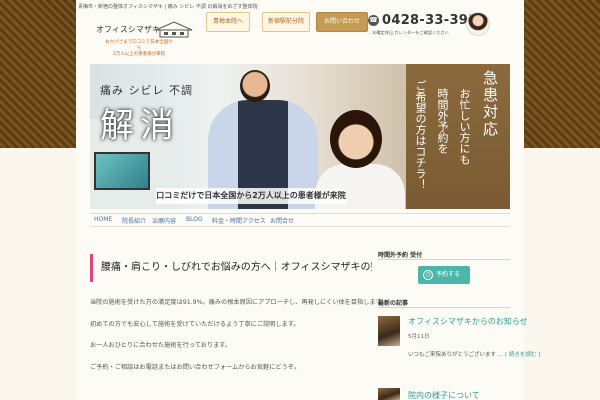 The width and height of the screenshot is (600, 400). I want to click on background-lower-left, so click(38, 274).